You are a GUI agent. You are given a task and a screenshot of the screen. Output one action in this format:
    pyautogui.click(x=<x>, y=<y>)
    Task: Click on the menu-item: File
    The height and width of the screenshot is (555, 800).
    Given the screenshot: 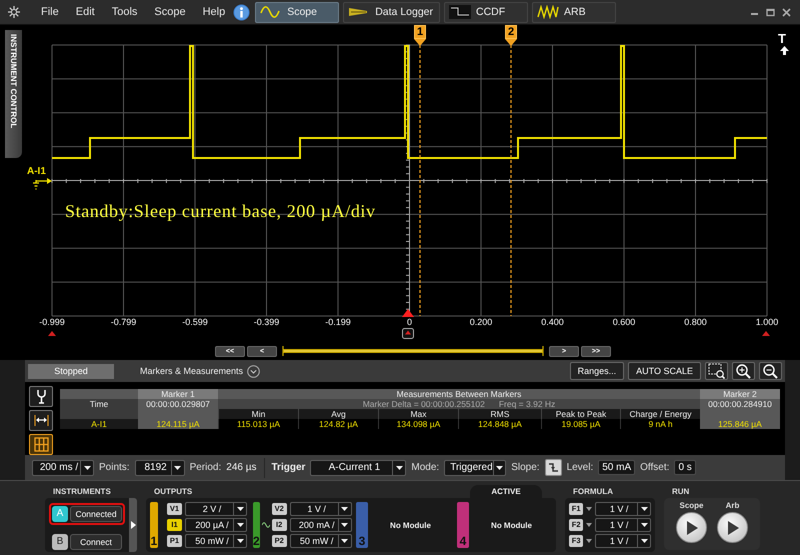 What is the action you would take?
    pyautogui.click(x=50, y=12)
    